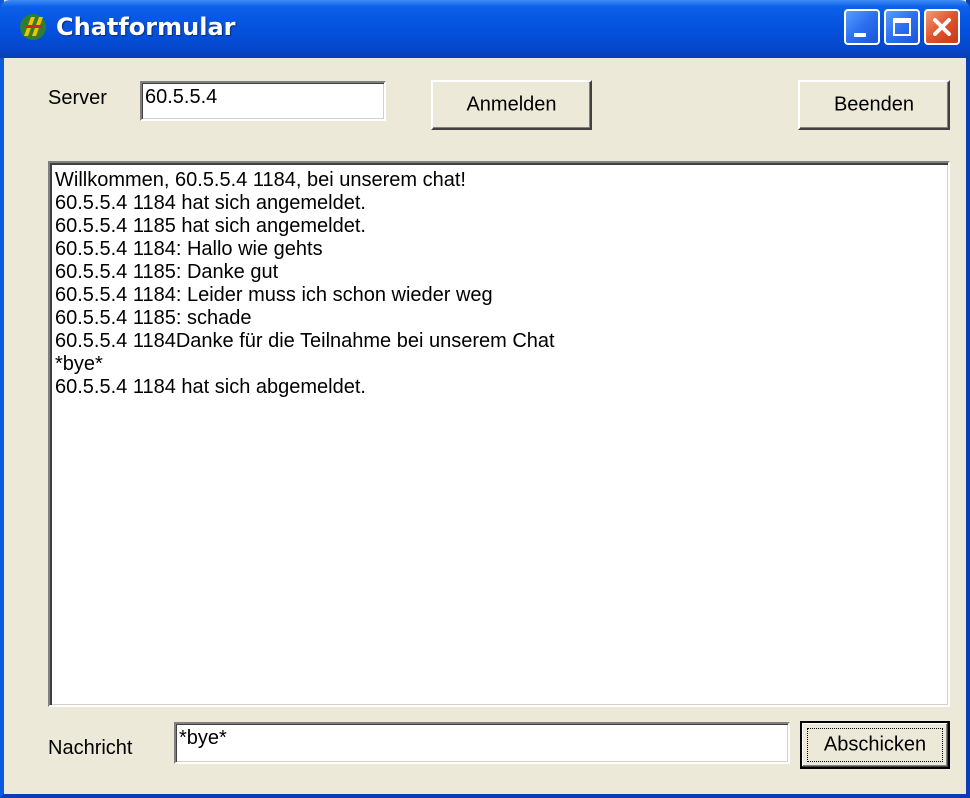 The width and height of the screenshot is (970, 798). I want to click on title-bar: Chatformular, so click(485, 29).